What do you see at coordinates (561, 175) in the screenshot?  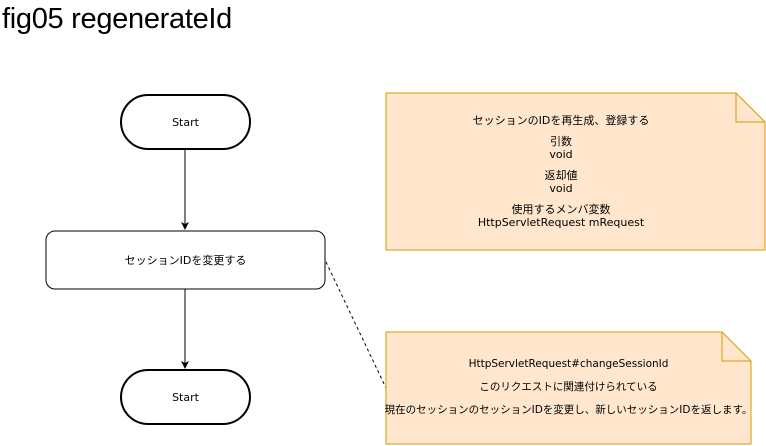 I see `note-main-return-label: 返却値` at bounding box center [561, 175].